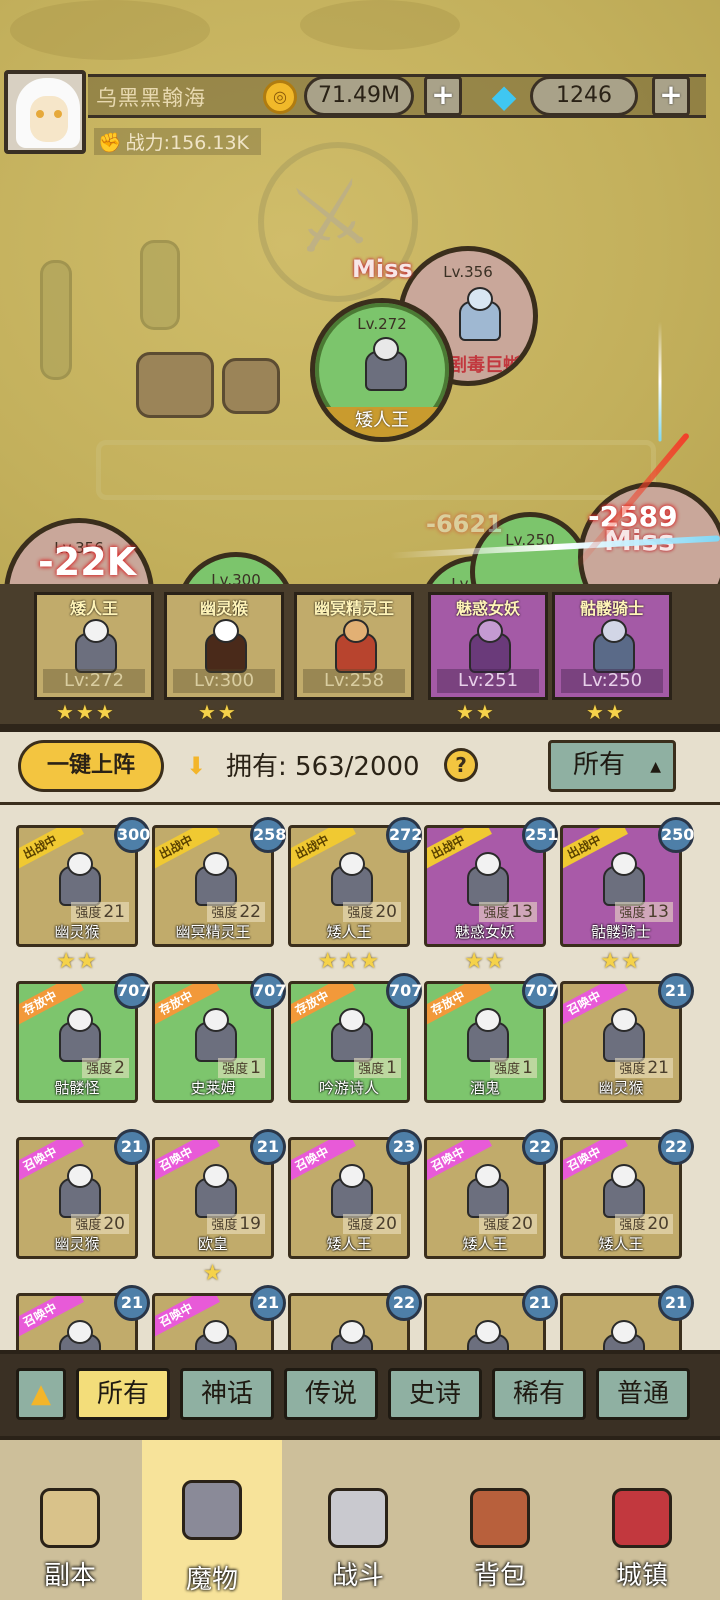 This screenshot has width=720, height=1600. Describe the element at coordinates (93, 608) in the screenshot. I see `squad-card-name: 矮人王` at that location.